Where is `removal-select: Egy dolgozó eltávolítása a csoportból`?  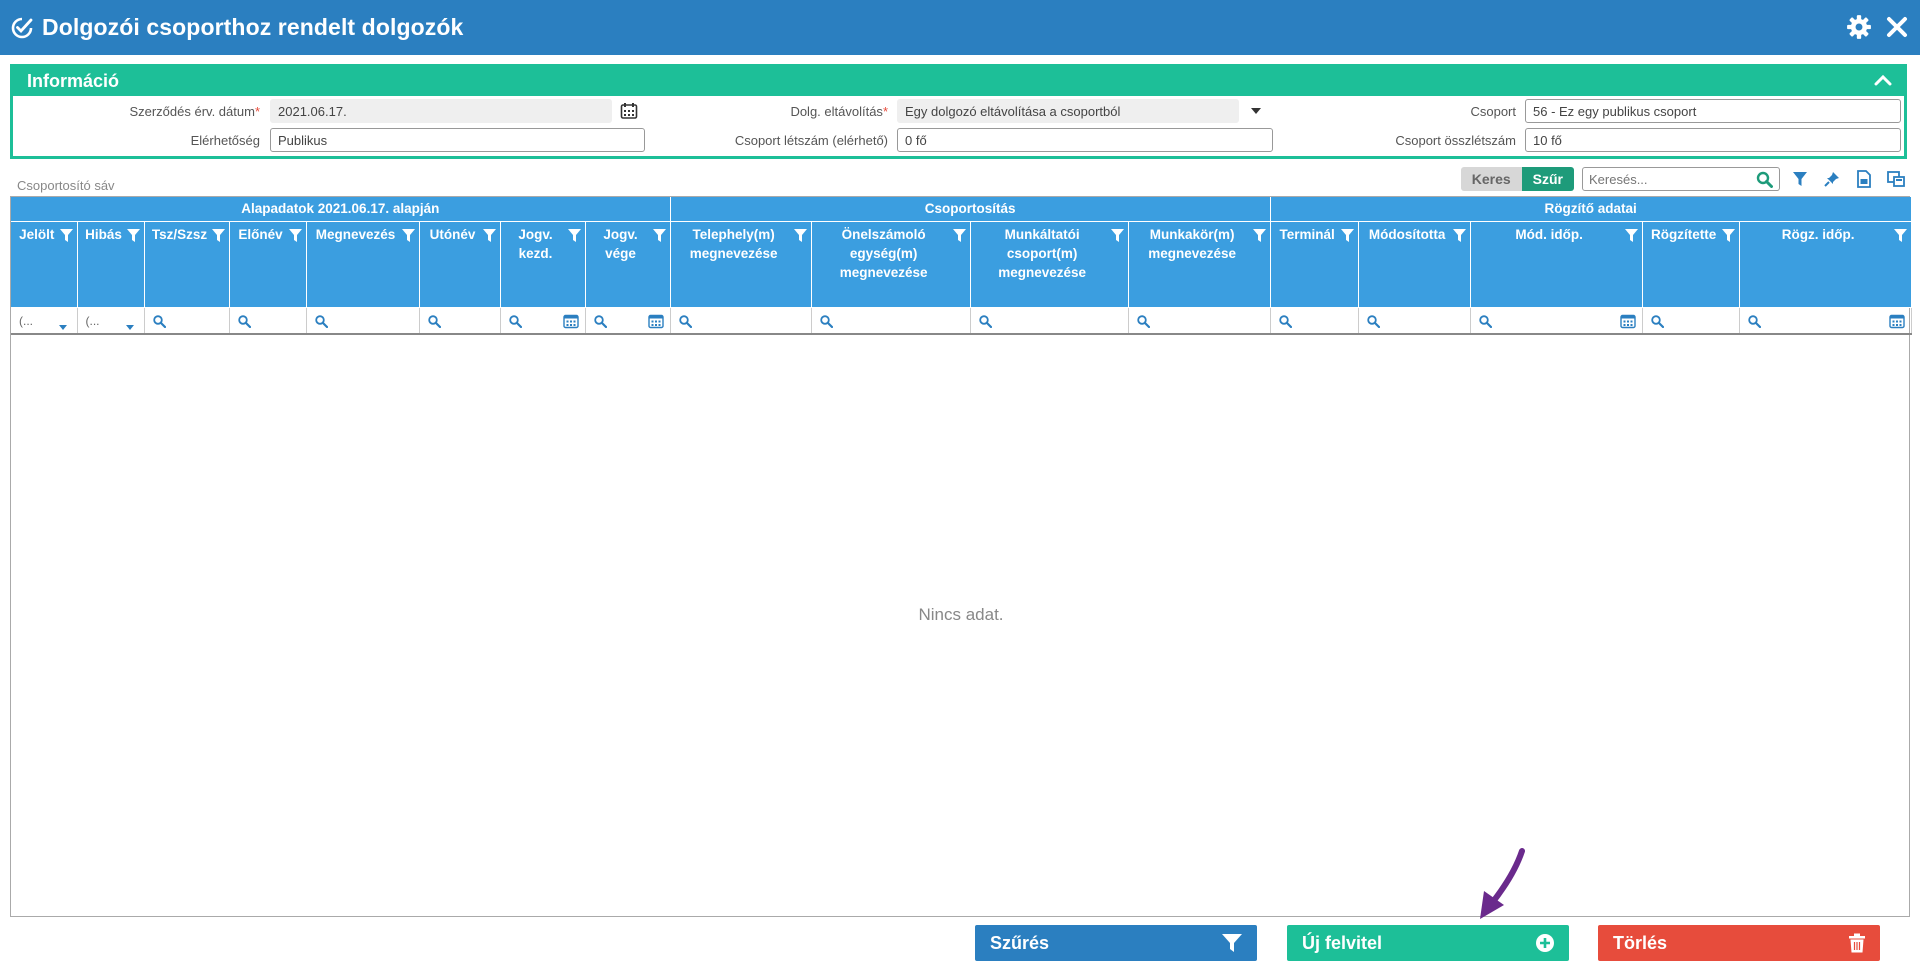 removal-select: Egy dolgozó eltávolítása a csoportból is located at coordinates (1068, 111).